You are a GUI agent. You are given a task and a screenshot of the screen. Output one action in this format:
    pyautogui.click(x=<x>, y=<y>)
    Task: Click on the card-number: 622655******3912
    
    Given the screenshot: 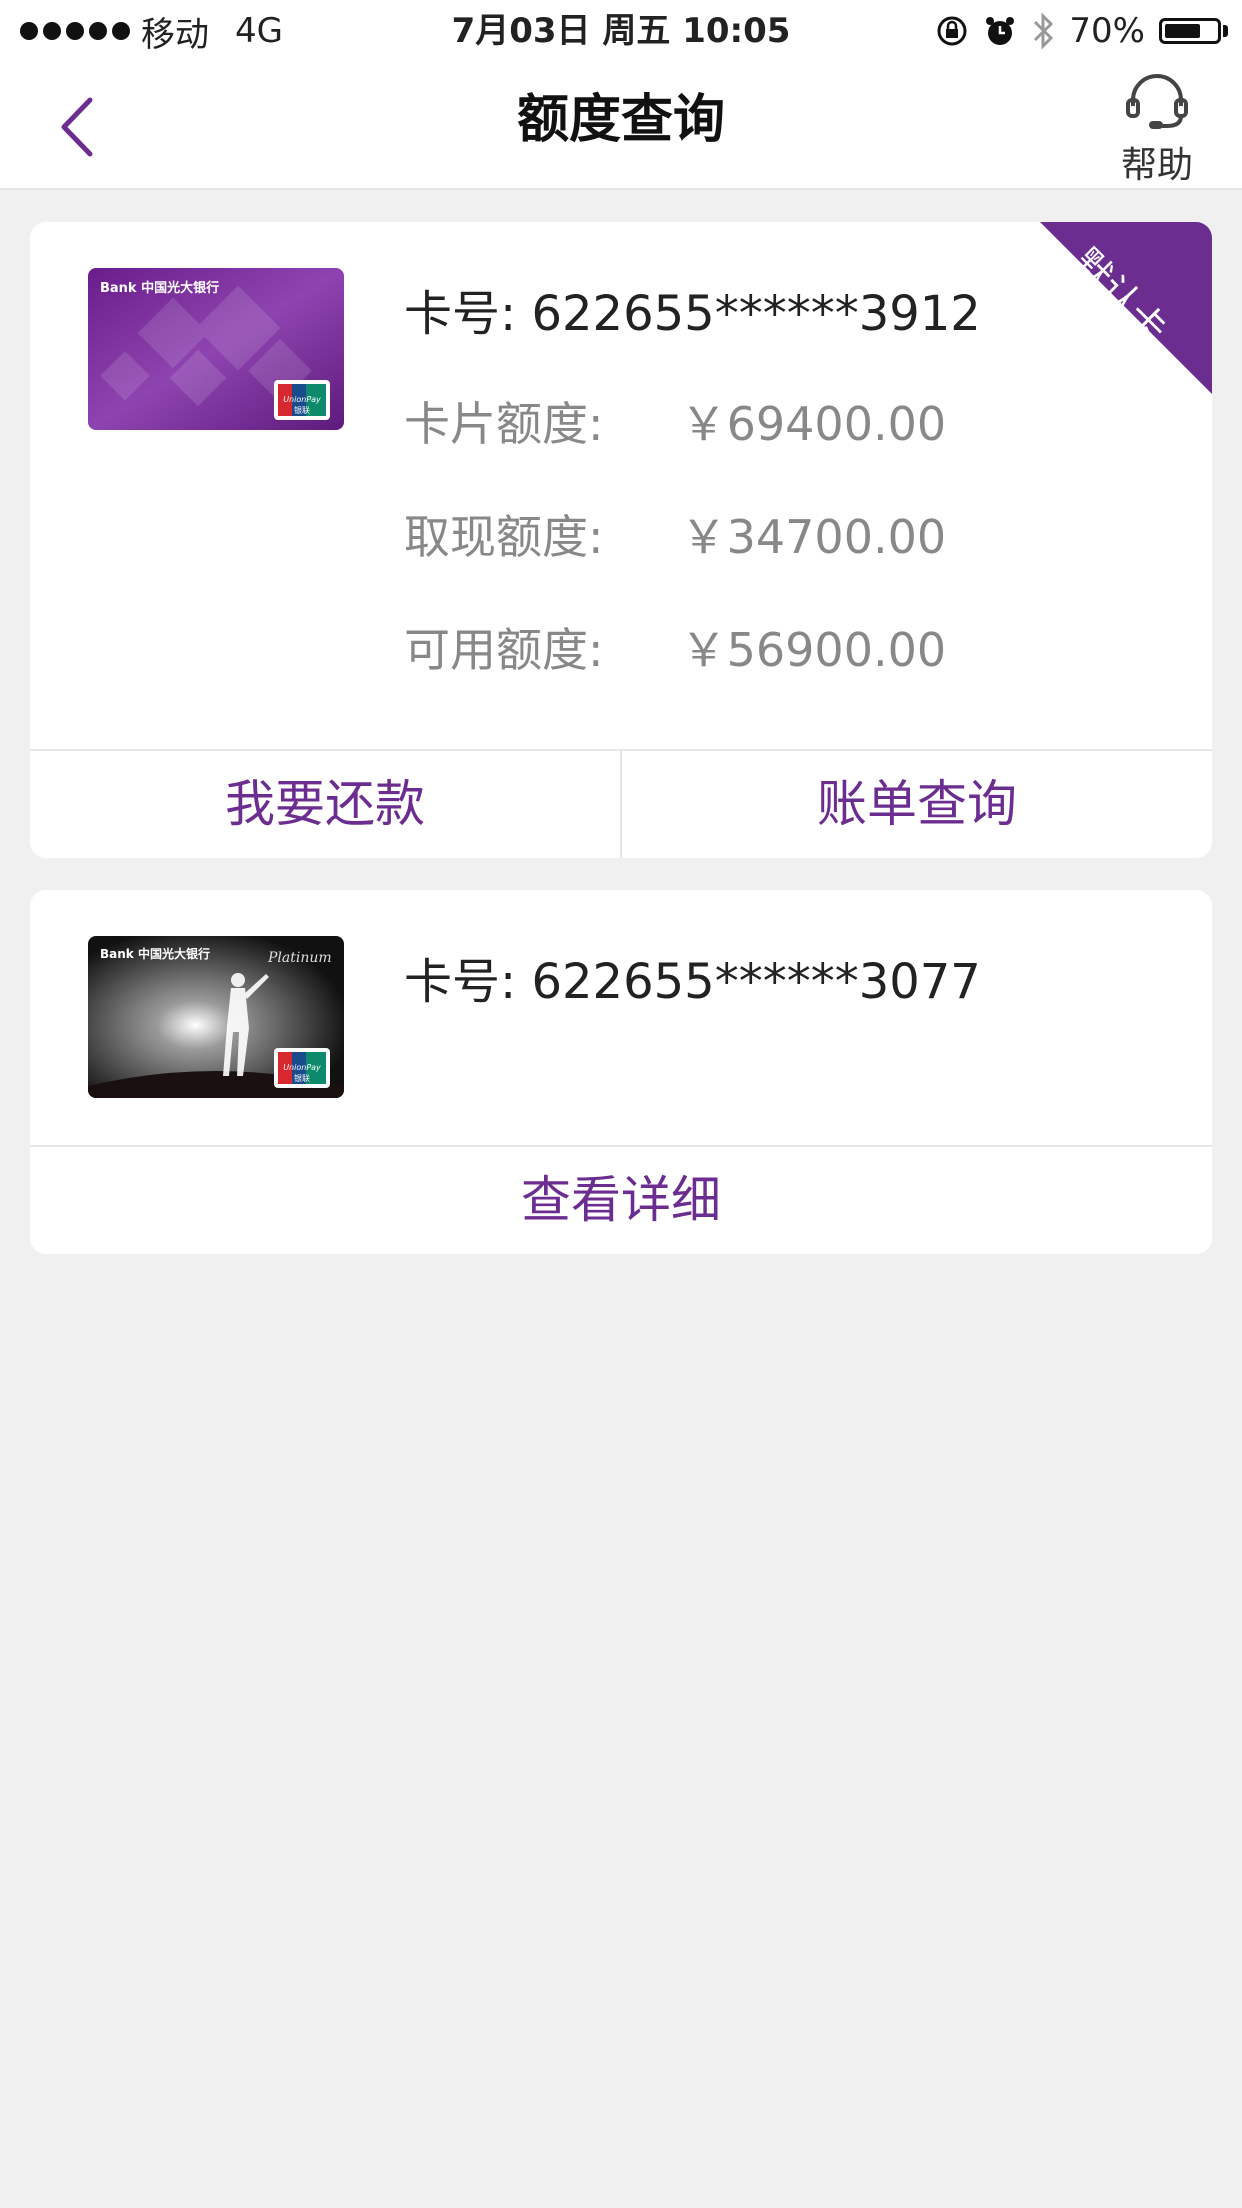 What is the action you would take?
    pyautogui.click(x=756, y=314)
    